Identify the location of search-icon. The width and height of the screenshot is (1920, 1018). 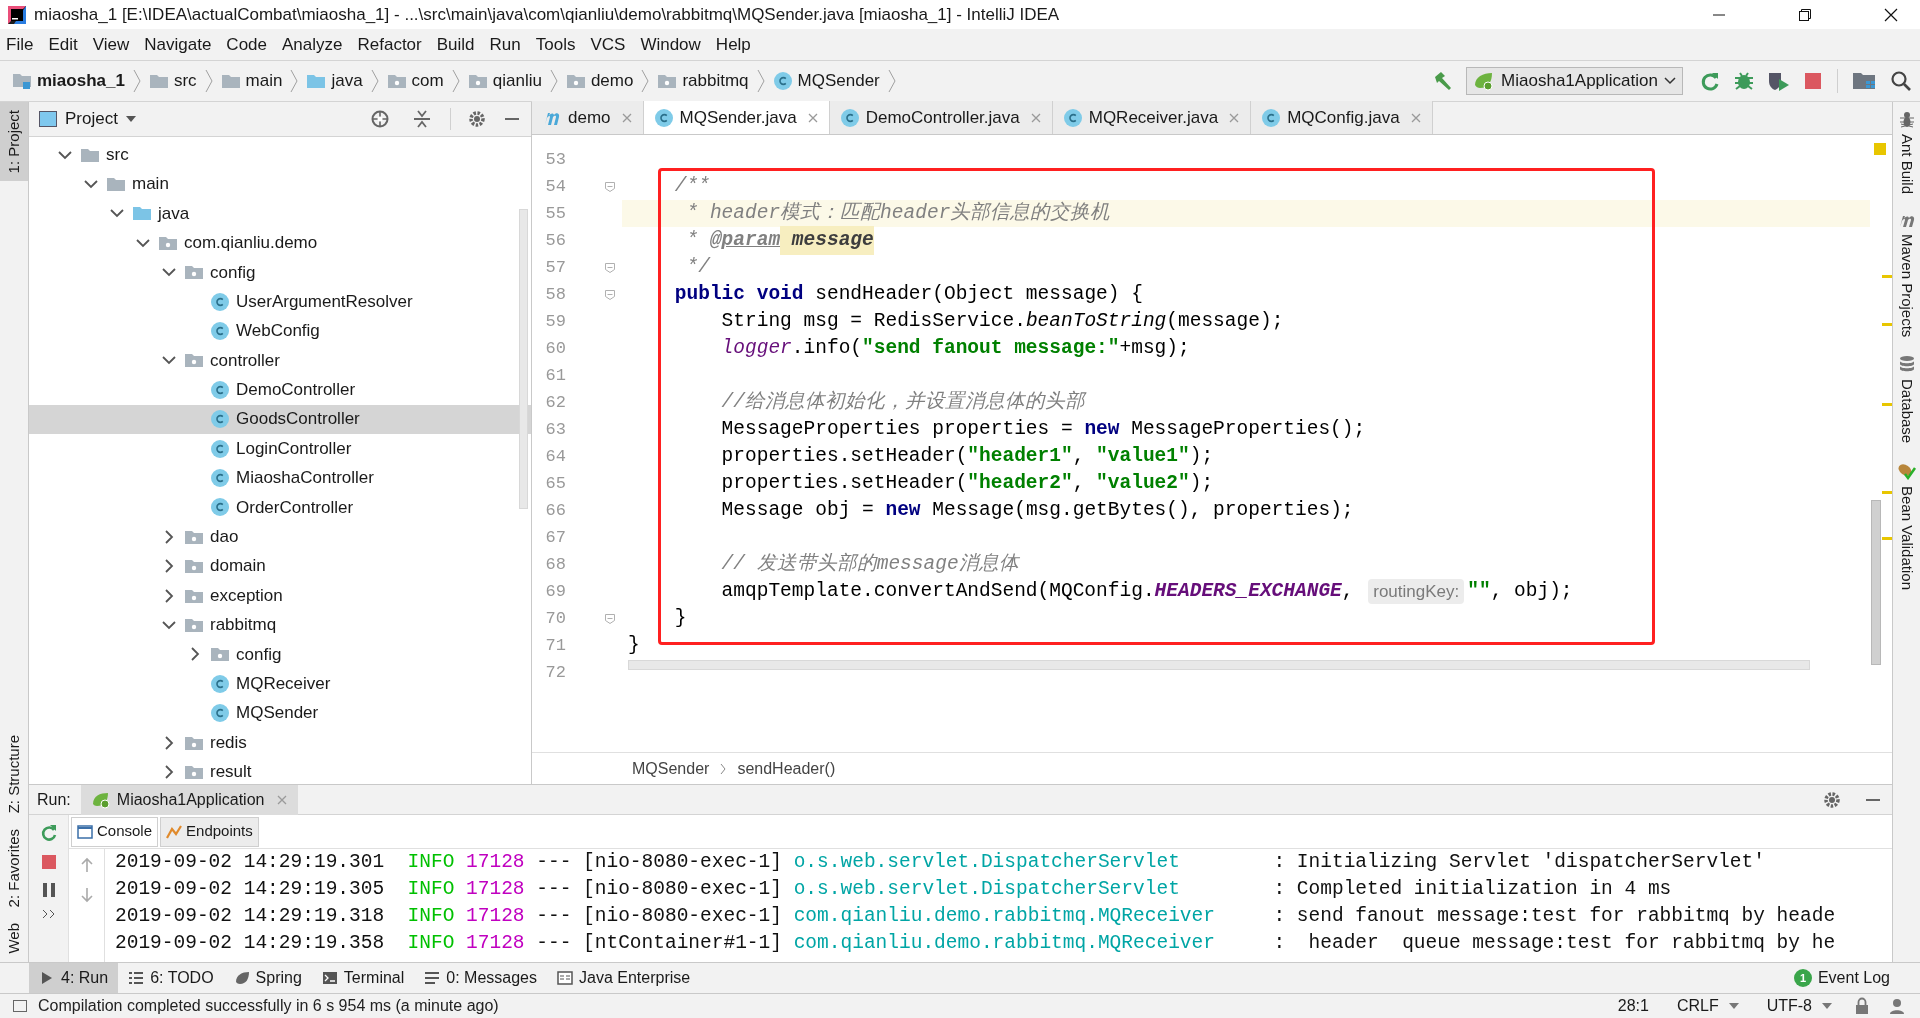
(1901, 81).